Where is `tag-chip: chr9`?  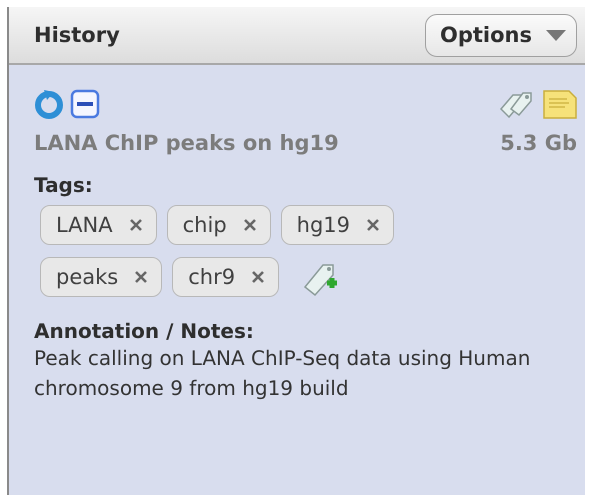 tag-chip: chr9 is located at coordinates (226, 277).